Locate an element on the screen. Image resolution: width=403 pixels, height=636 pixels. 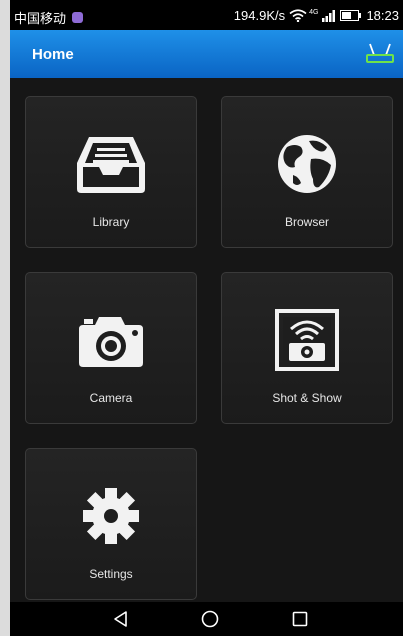
home-button is located at coordinates (210, 619).